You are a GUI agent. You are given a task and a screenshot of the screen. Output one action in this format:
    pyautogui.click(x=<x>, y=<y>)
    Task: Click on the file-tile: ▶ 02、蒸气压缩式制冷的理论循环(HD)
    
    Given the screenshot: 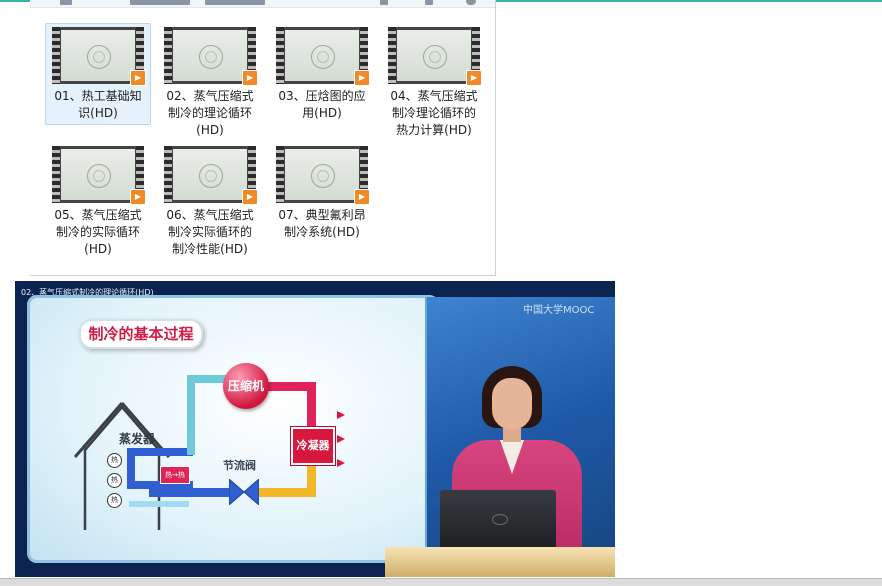 What is the action you would take?
    pyautogui.click(x=210, y=81)
    